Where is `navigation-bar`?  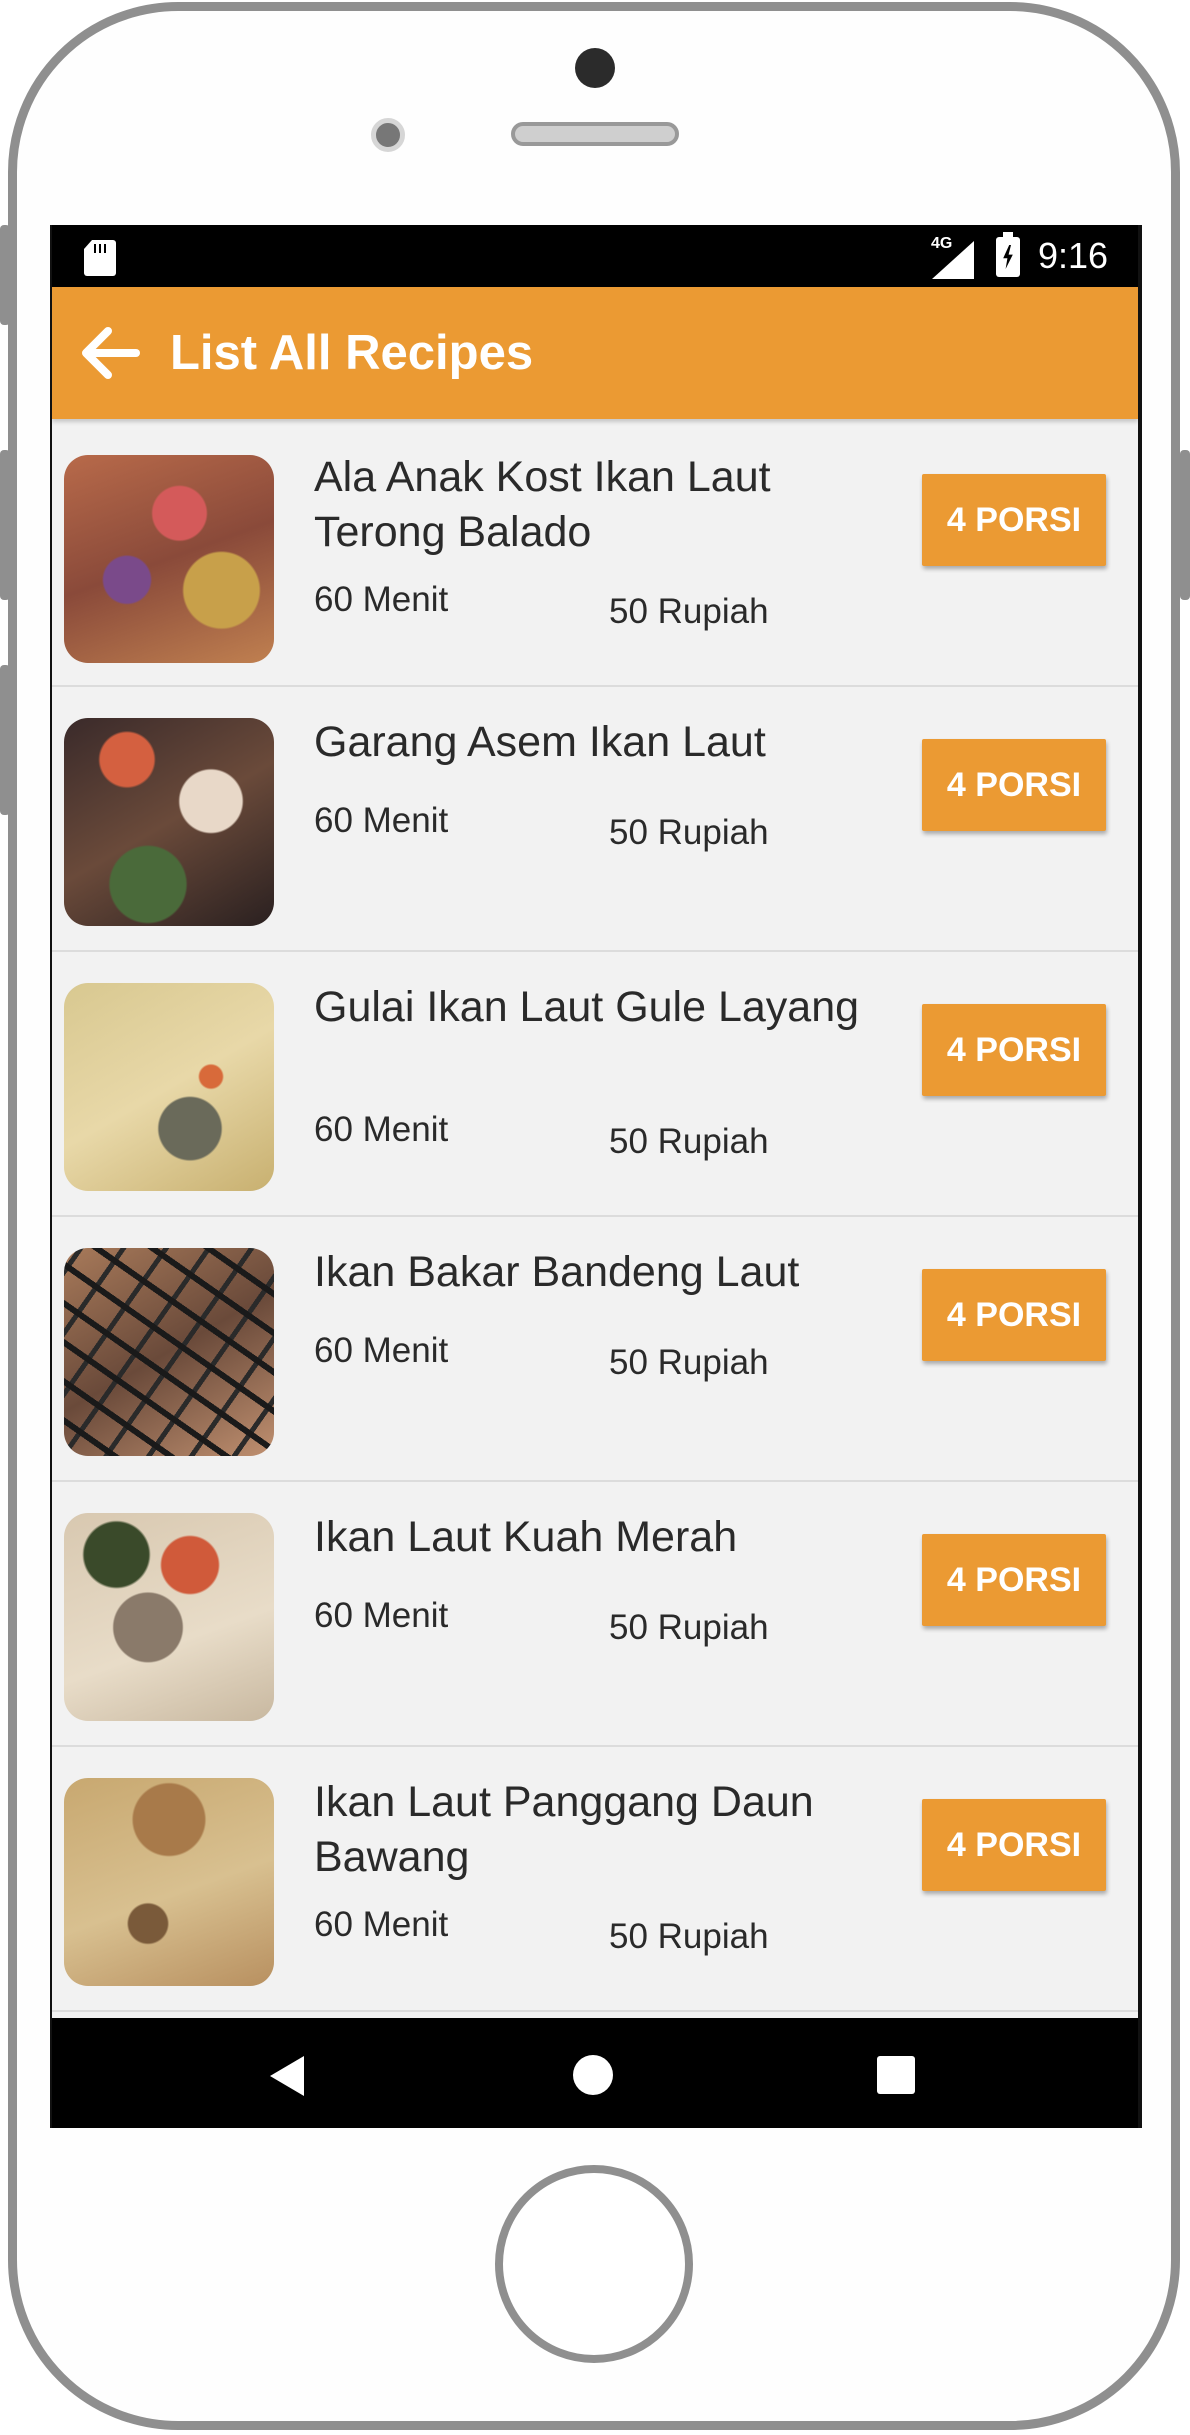
navigation-bar is located at coordinates (595, 2073).